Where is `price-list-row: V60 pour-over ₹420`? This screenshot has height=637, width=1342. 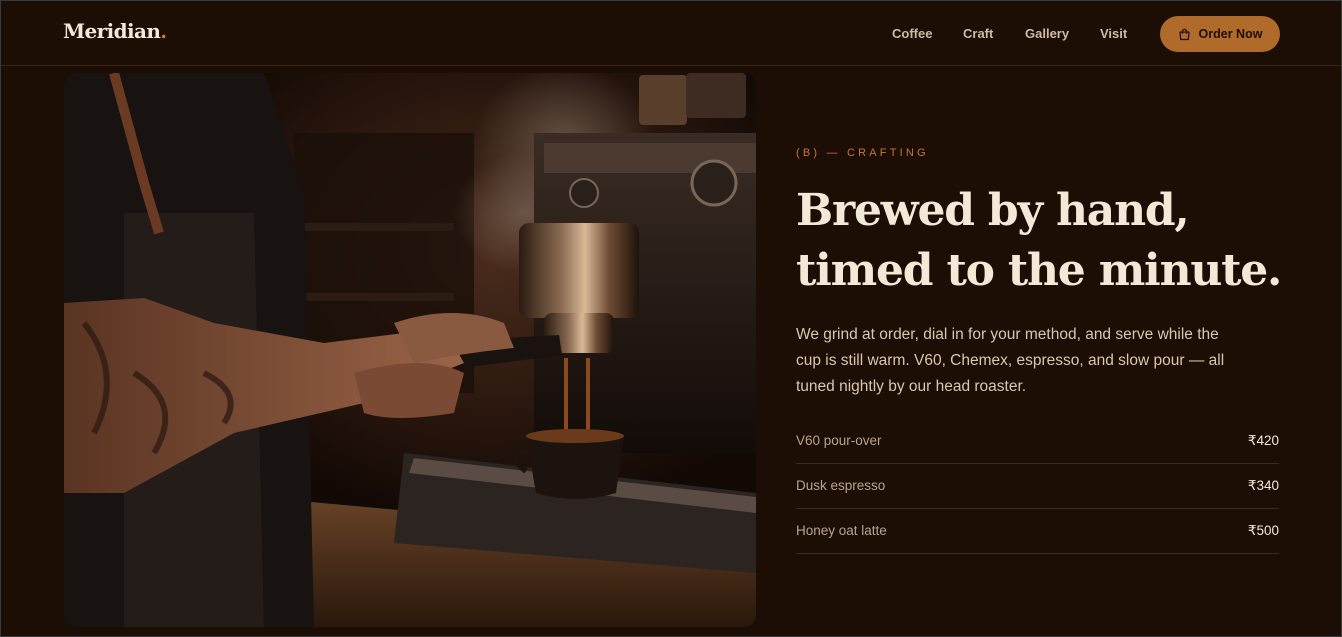
price-list-row: V60 pour-over ₹420 is located at coordinates (1037, 441).